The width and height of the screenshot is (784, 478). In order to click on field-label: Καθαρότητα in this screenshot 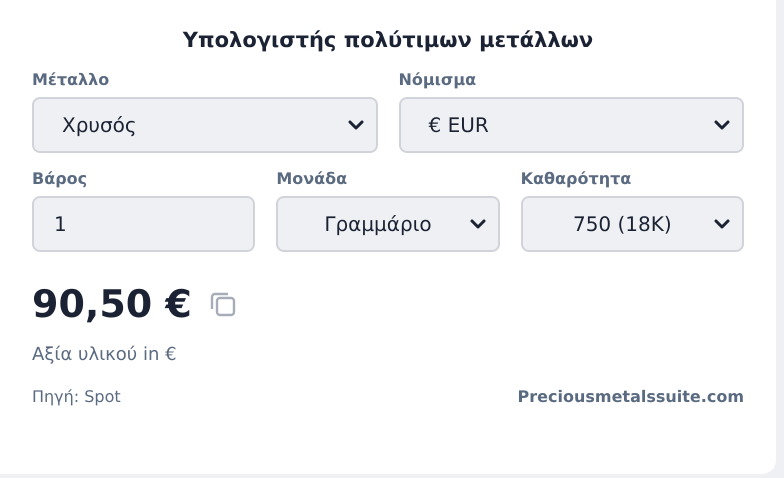, I will do `click(576, 178)`.